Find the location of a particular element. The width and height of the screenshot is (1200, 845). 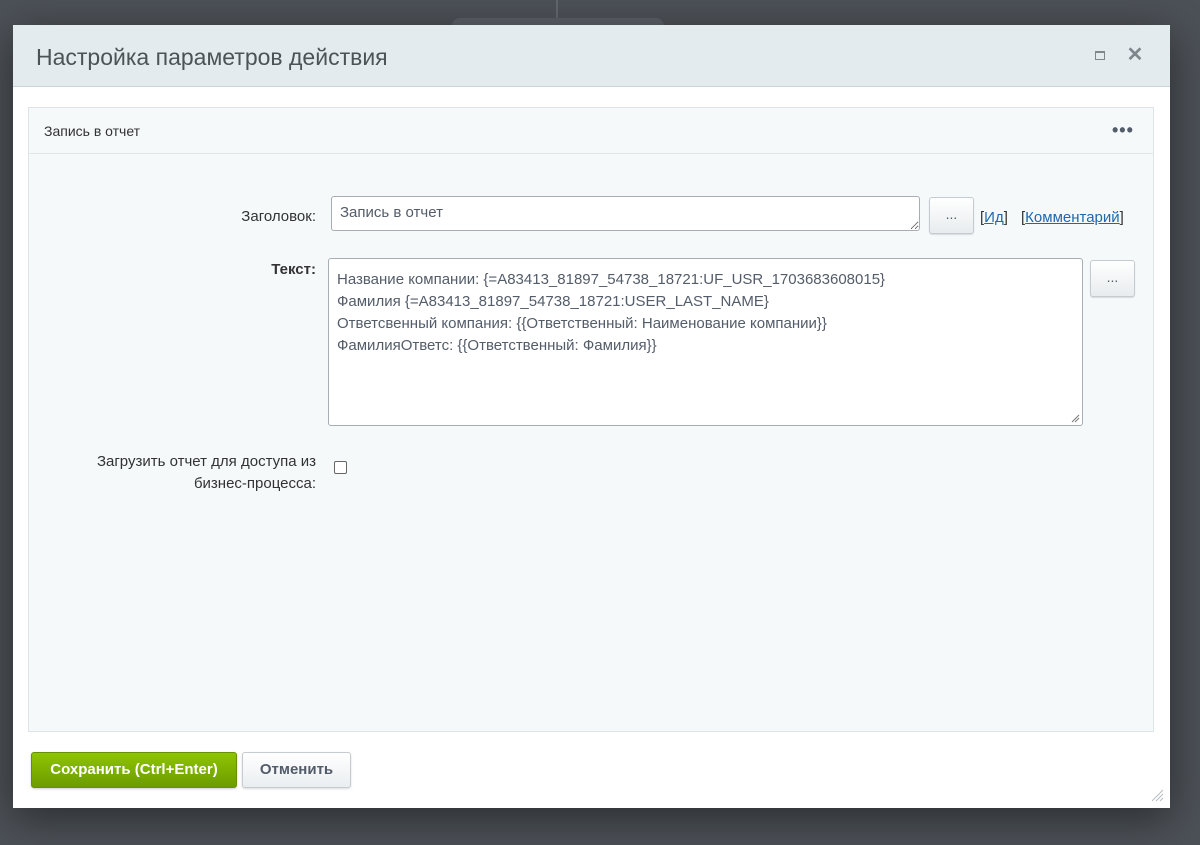

upload-label-line: бизнес-процесса: is located at coordinates (254, 483).